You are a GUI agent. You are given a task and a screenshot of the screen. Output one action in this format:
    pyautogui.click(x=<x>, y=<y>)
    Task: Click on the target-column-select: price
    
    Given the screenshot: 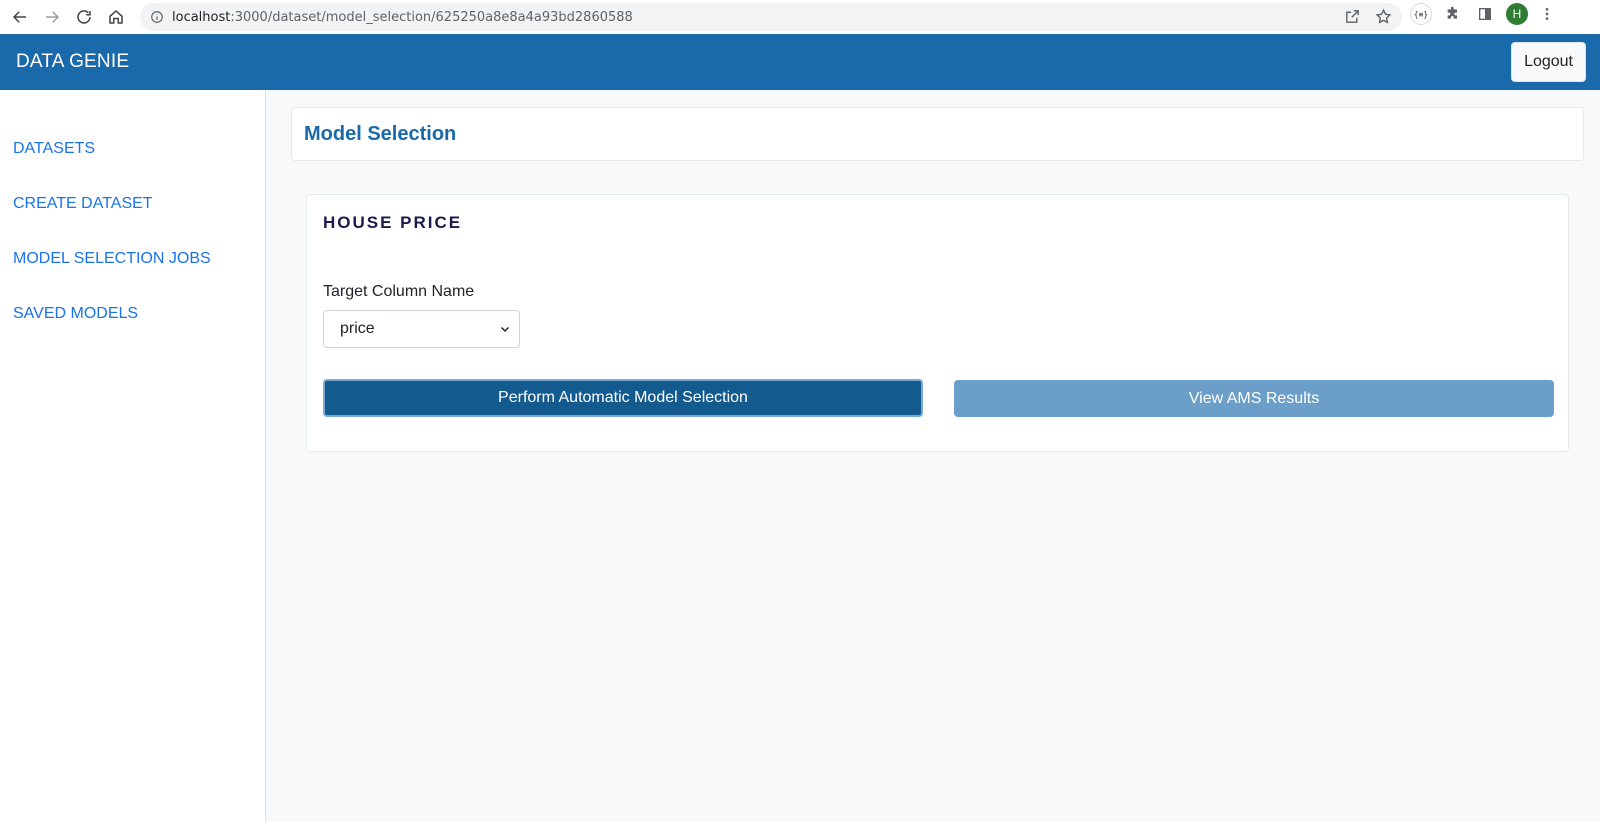 What is the action you would take?
    pyautogui.click(x=421, y=329)
    